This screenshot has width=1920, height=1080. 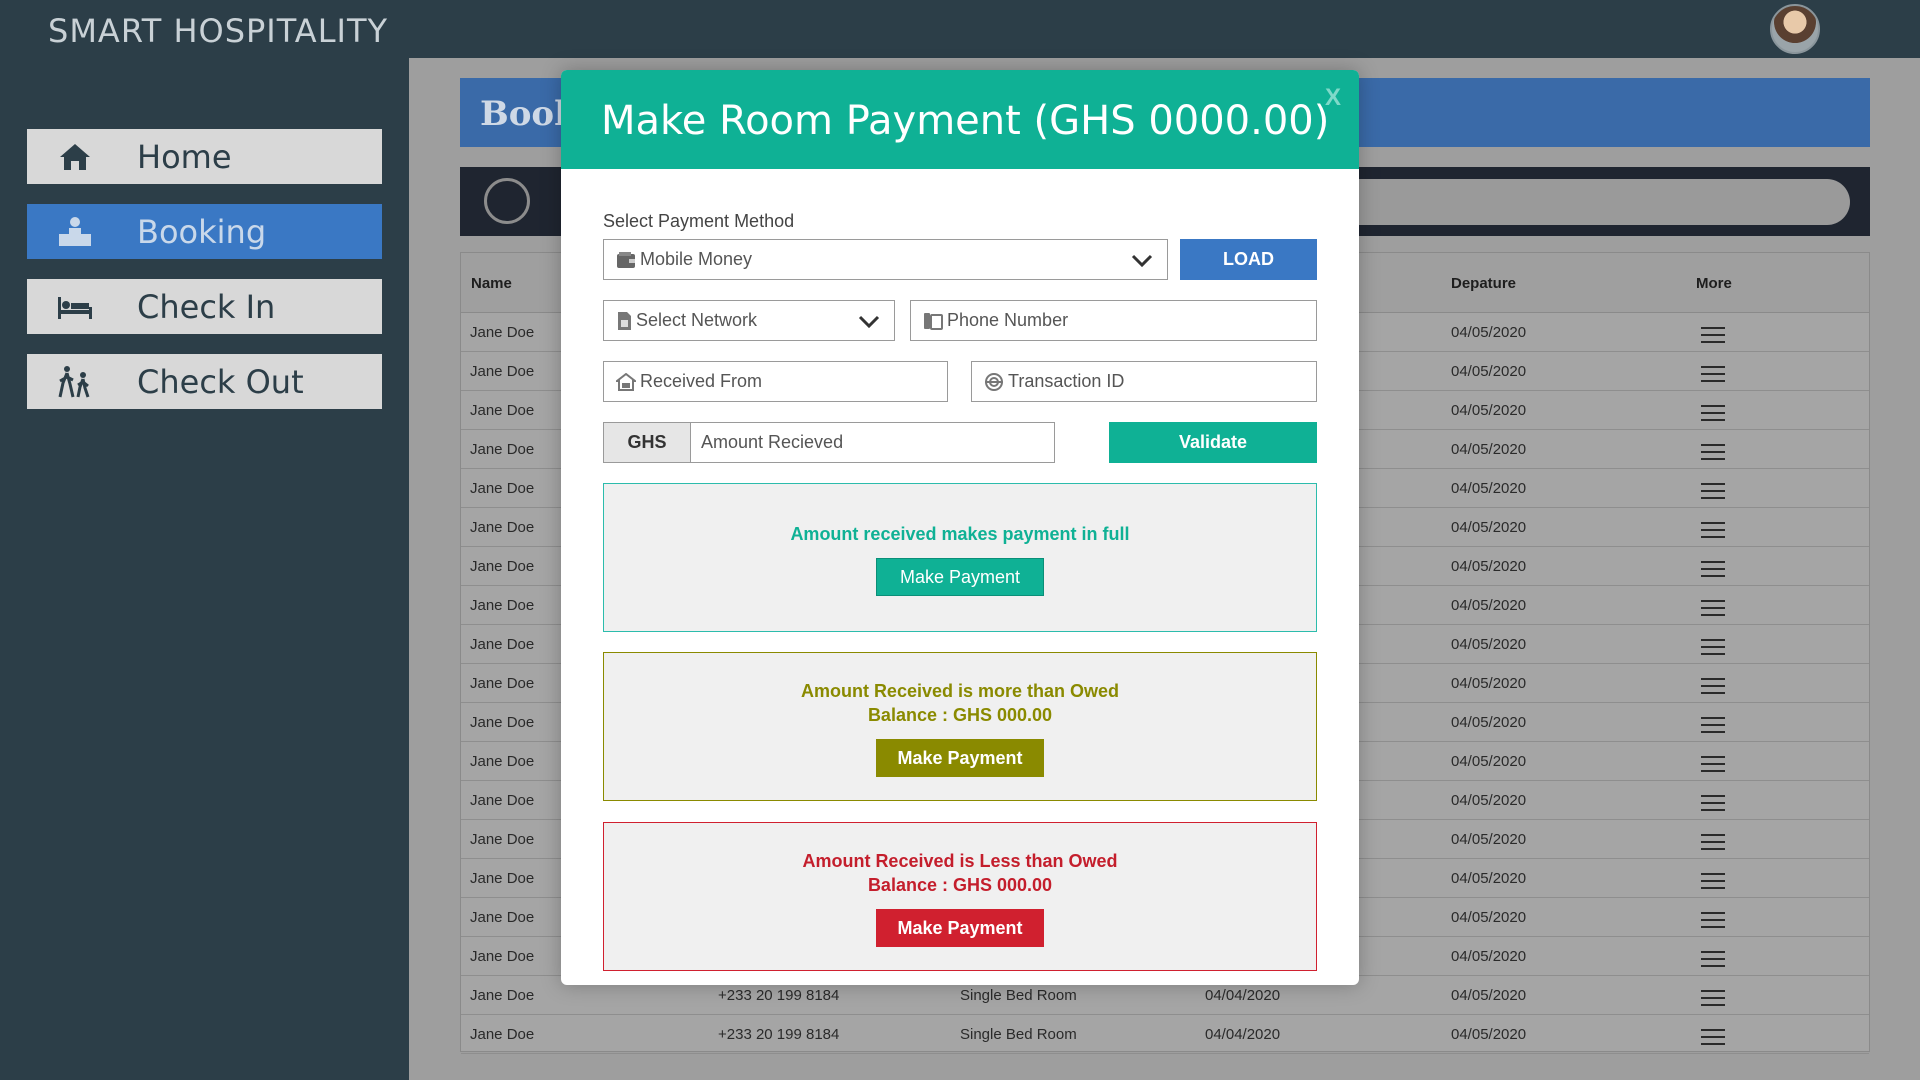 I want to click on sidebar-item-booking: Booking, so click(x=204, y=231).